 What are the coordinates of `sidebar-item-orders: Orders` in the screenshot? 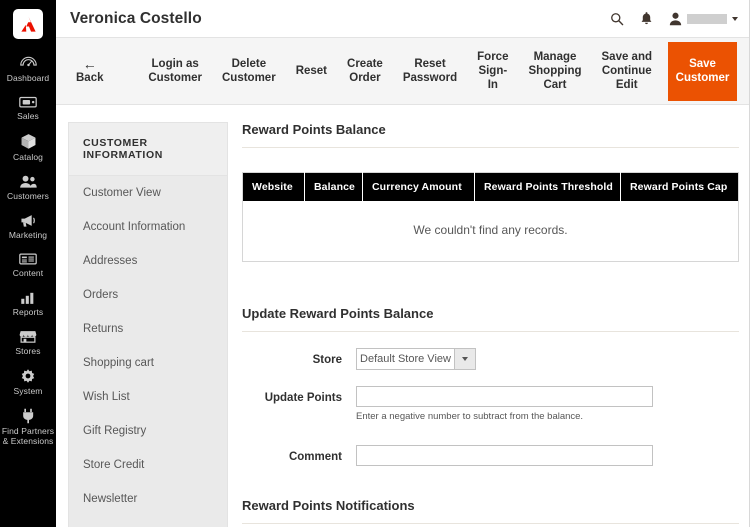 It's located at (148, 295).